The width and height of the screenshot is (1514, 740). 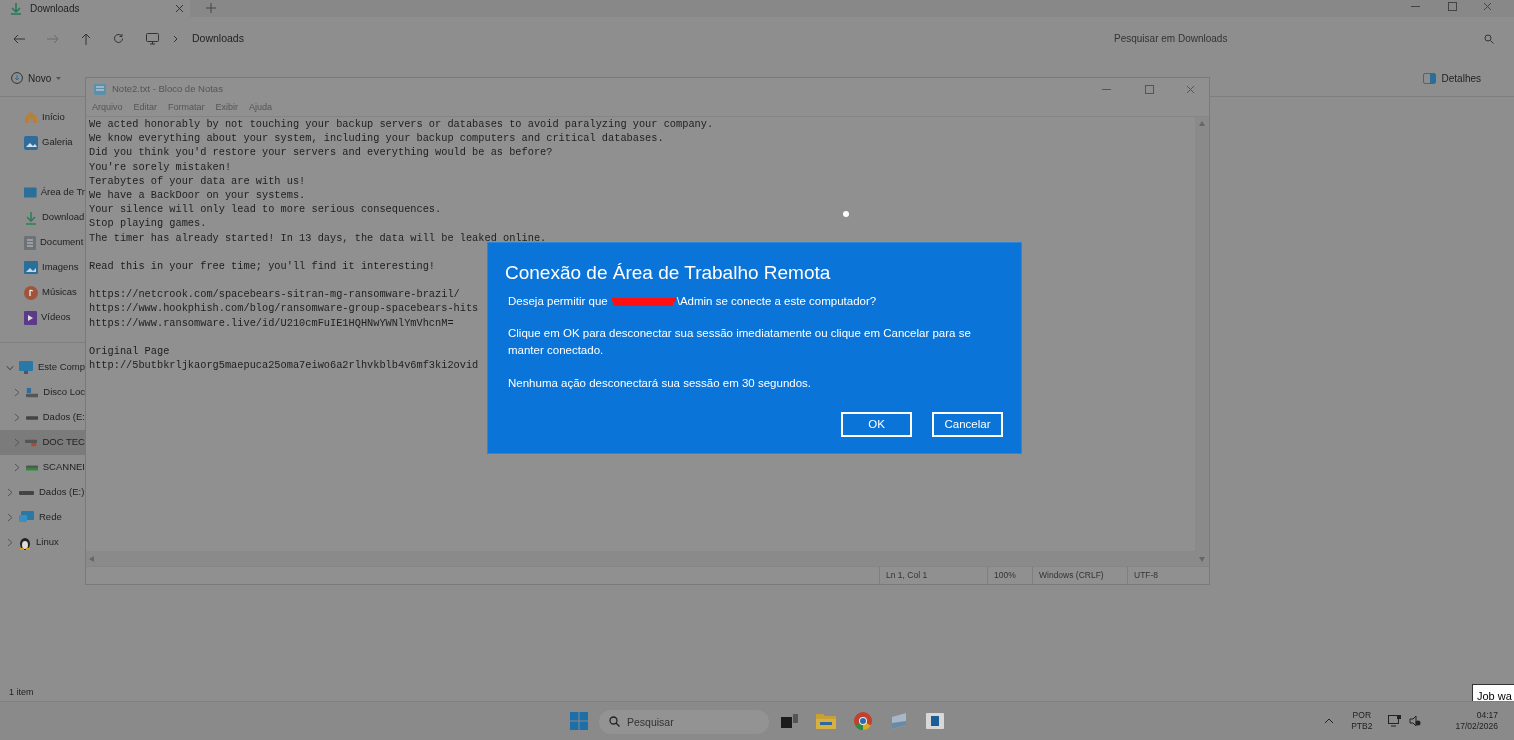 What do you see at coordinates (789, 721) in the screenshot?
I see `task-view-icon` at bounding box center [789, 721].